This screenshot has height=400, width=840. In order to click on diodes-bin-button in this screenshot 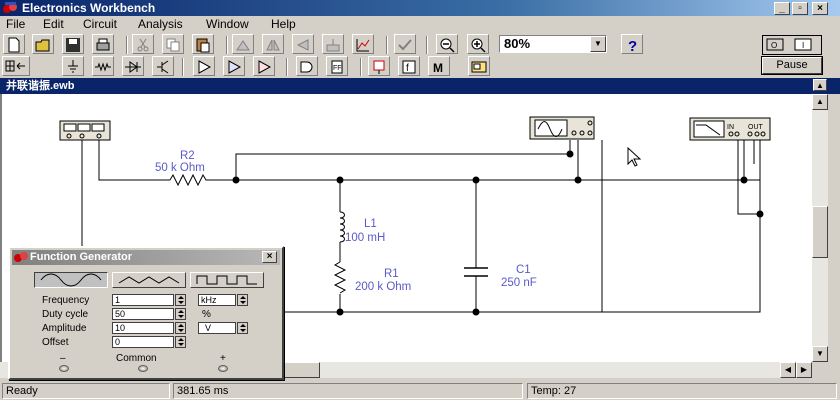, I will do `click(133, 66)`.